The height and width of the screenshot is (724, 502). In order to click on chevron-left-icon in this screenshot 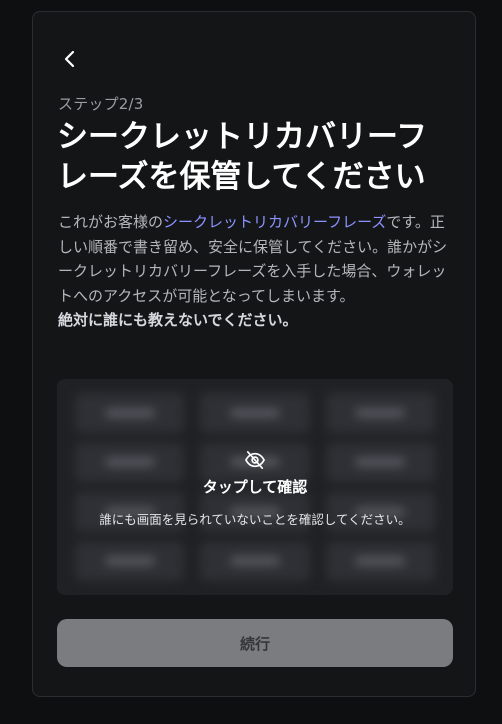, I will do `click(69, 59)`.